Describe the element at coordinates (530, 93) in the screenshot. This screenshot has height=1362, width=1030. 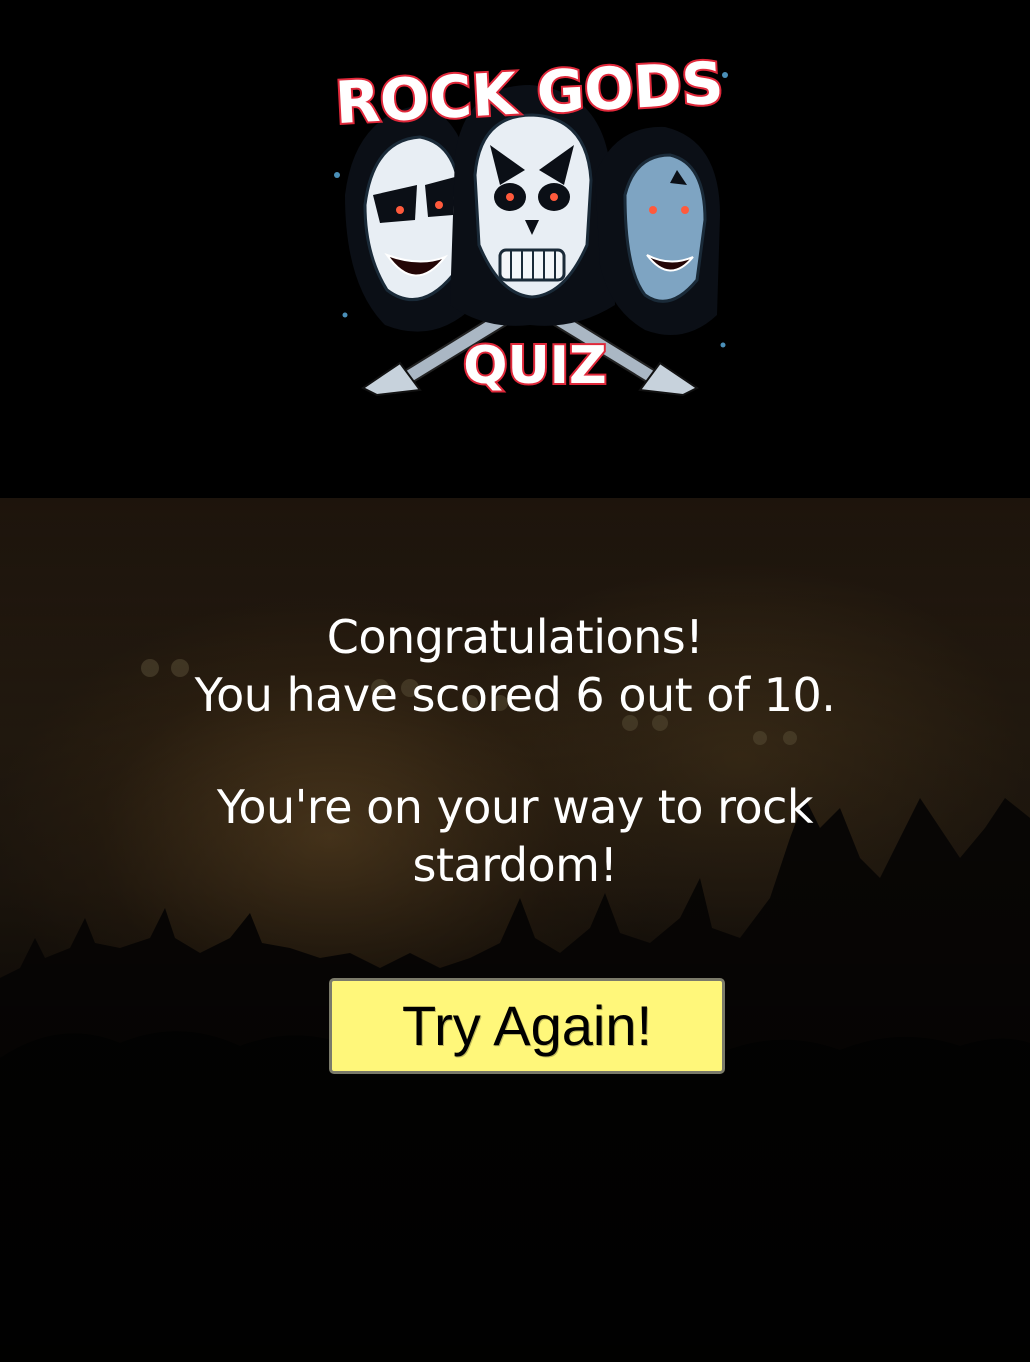
I see `logo-title-top: ROCK GODS` at that location.